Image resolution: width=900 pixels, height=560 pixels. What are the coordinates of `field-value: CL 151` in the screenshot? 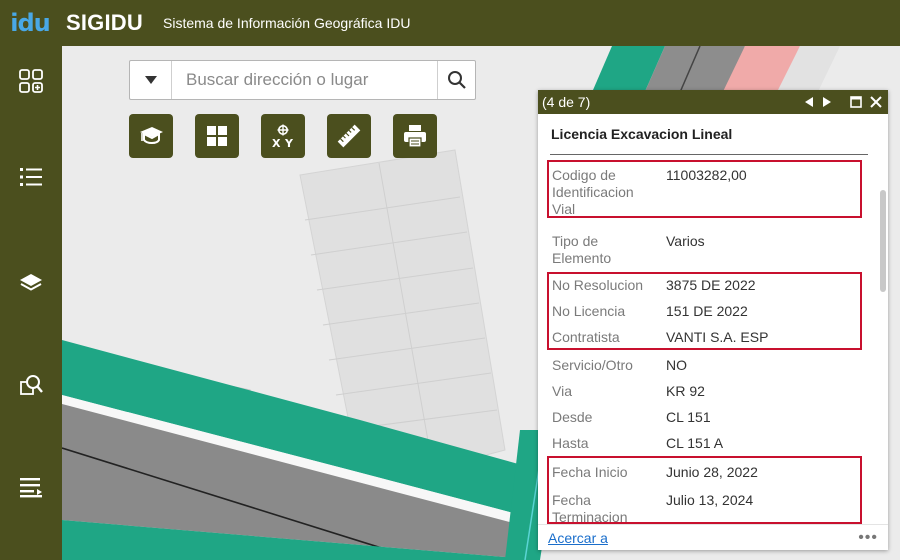 It's located at (688, 417).